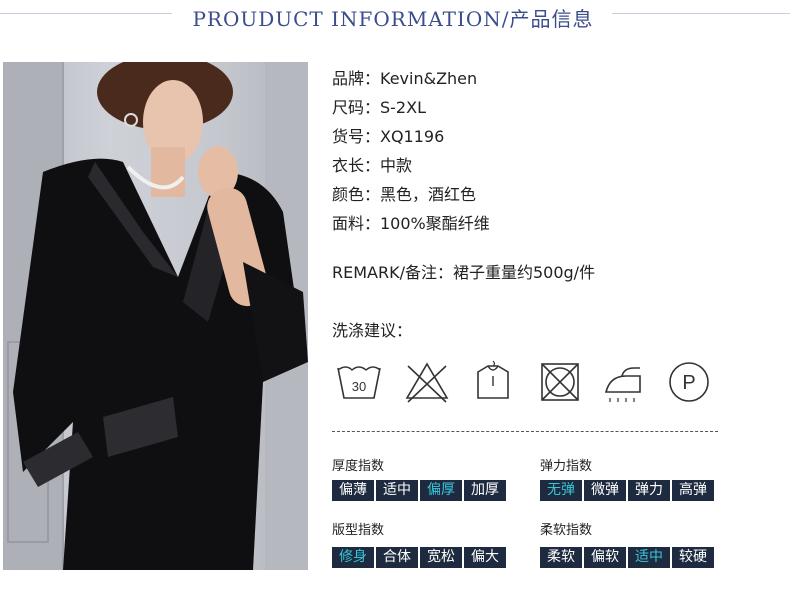 The width and height of the screenshot is (790, 600). I want to click on info-color: 颜色：黑色，酒红色, so click(404, 194).